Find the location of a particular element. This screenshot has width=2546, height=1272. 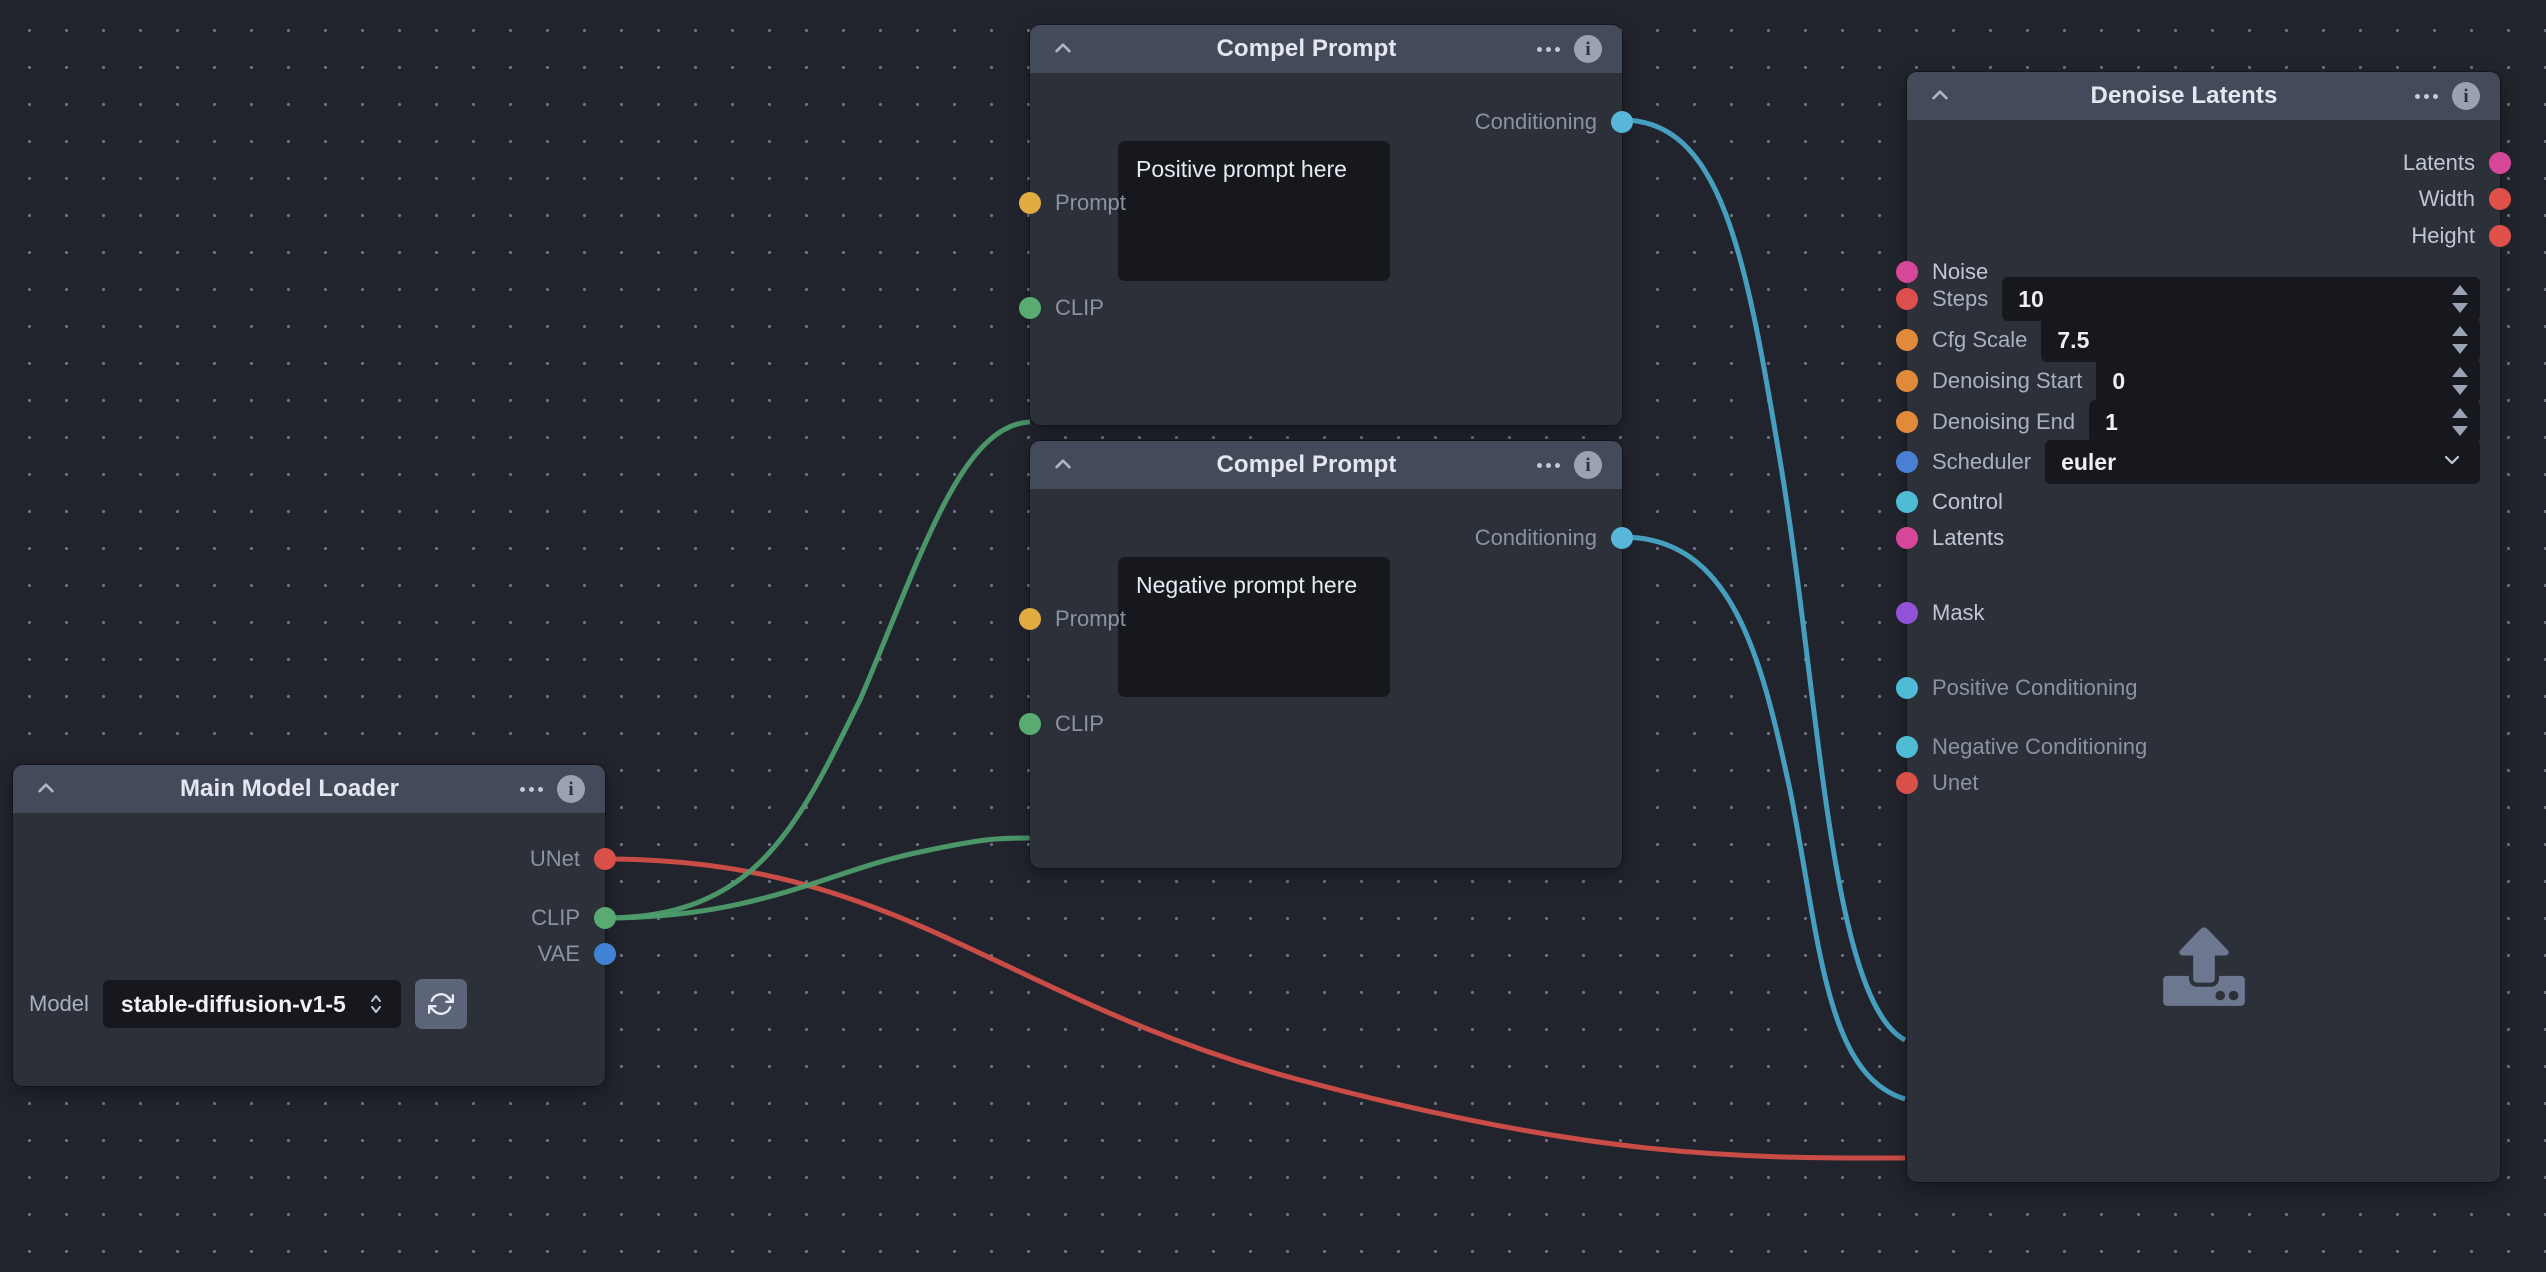

handle-height-out is located at coordinates (2500, 236).